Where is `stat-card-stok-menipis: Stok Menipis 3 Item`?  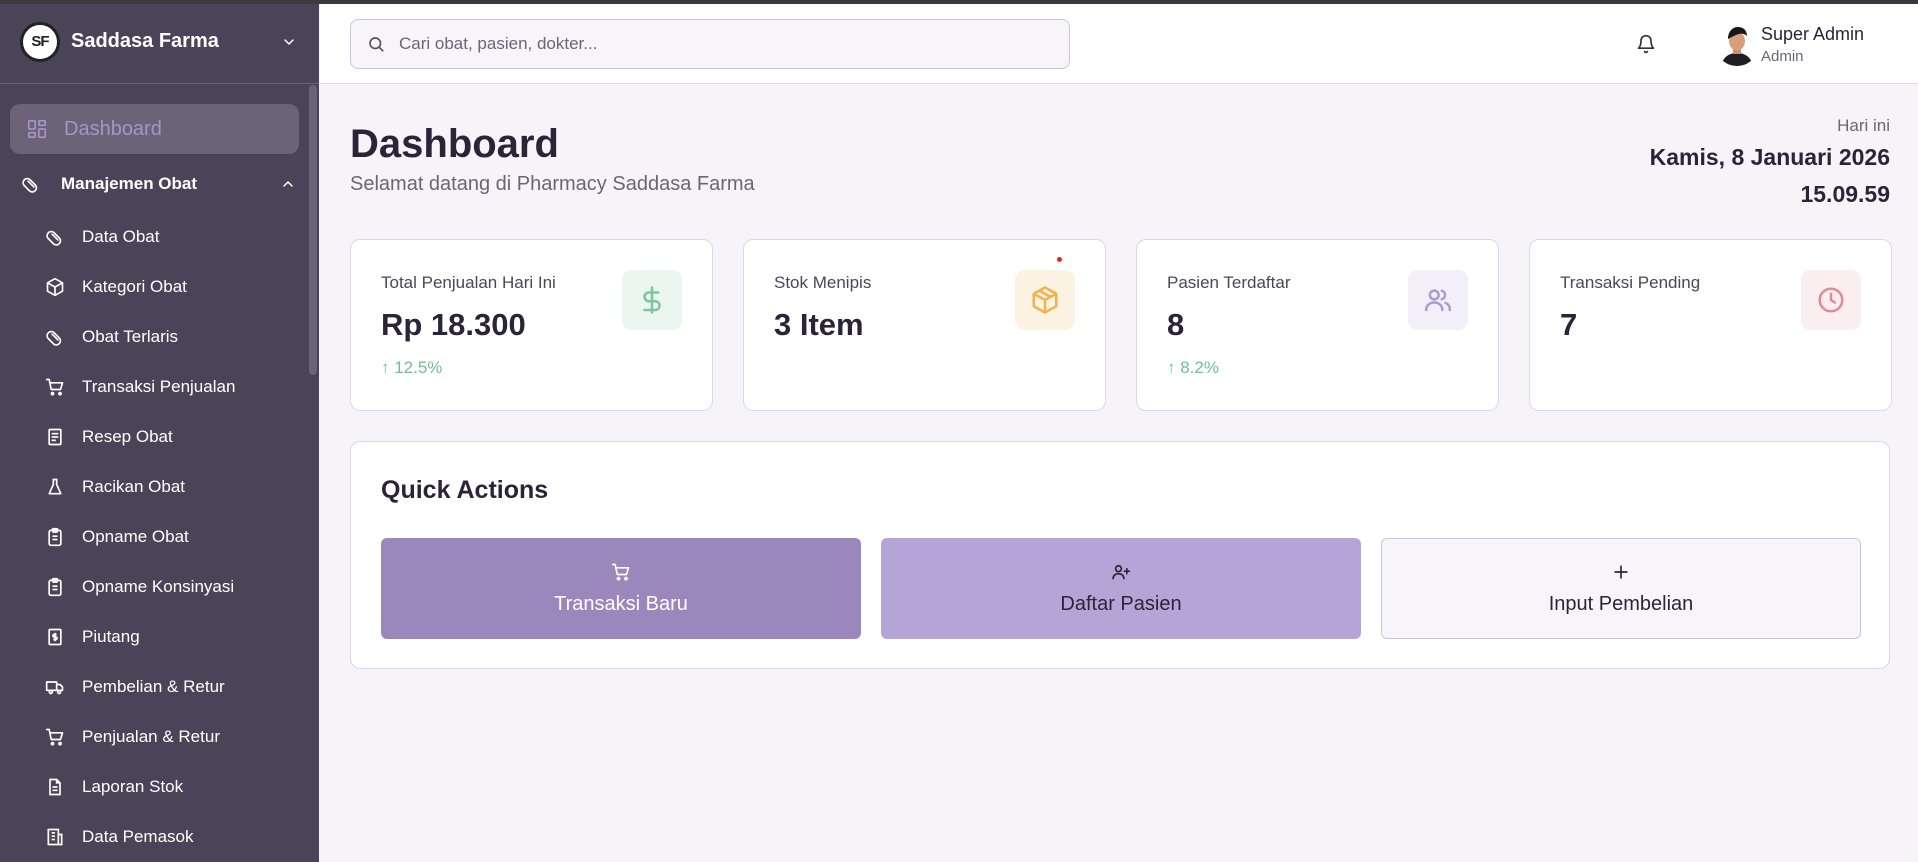 stat-card-stok-menipis: Stok Menipis 3 Item is located at coordinates (924, 325).